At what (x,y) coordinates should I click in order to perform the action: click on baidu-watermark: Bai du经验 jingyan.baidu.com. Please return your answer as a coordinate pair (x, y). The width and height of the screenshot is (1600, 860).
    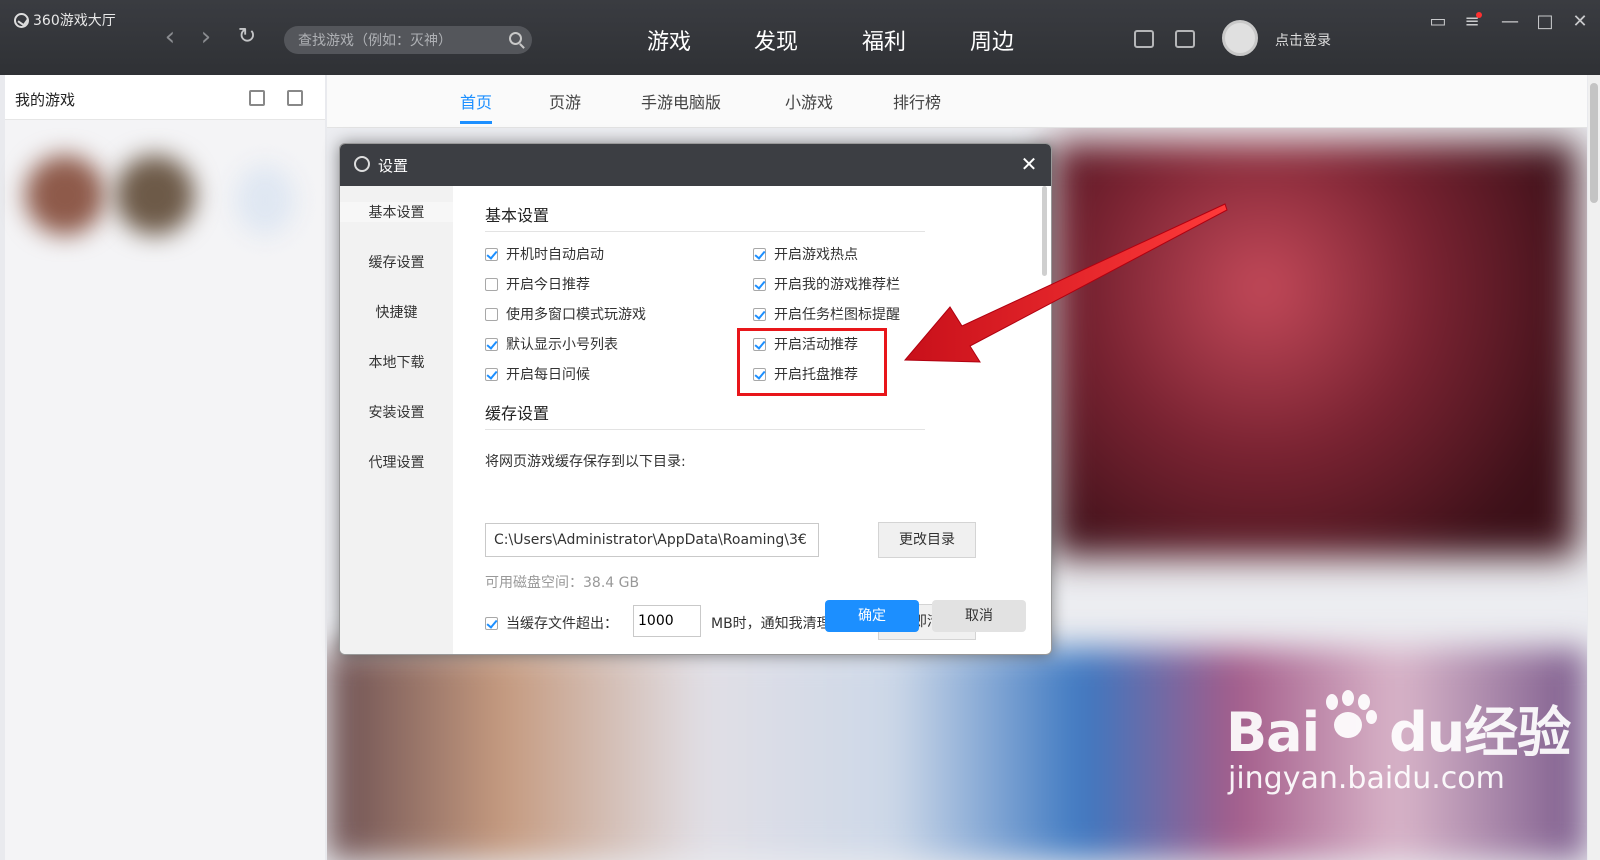
    Looking at the image, I should click on (1398, 742).